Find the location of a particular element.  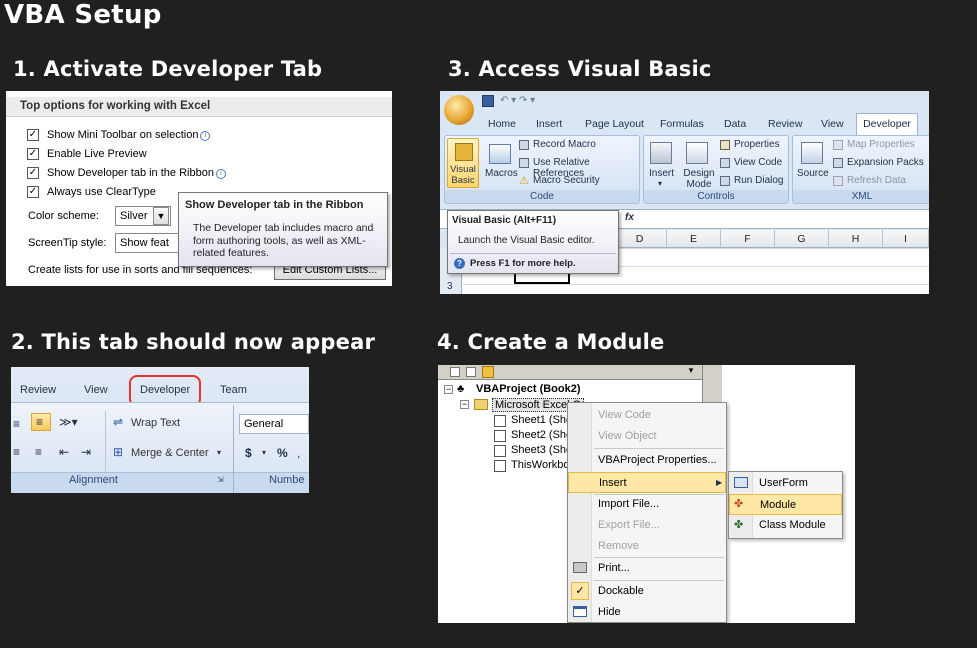

macro-security-button: Macro Security is located at coordinates (566, 180).